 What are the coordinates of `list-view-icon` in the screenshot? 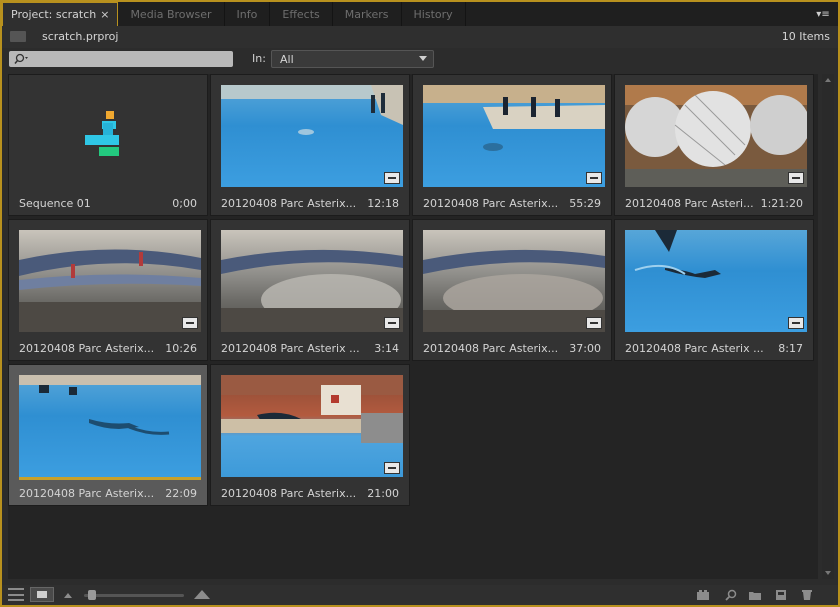 It's located at (16, 594).